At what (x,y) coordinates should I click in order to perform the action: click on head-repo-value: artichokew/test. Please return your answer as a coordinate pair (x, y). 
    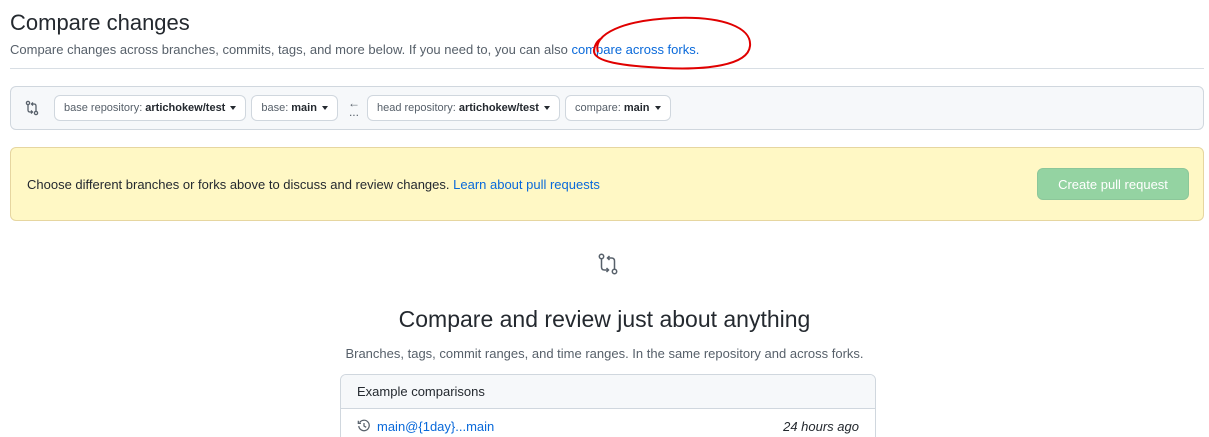
    Looking at the image, I should click on (498, 108).